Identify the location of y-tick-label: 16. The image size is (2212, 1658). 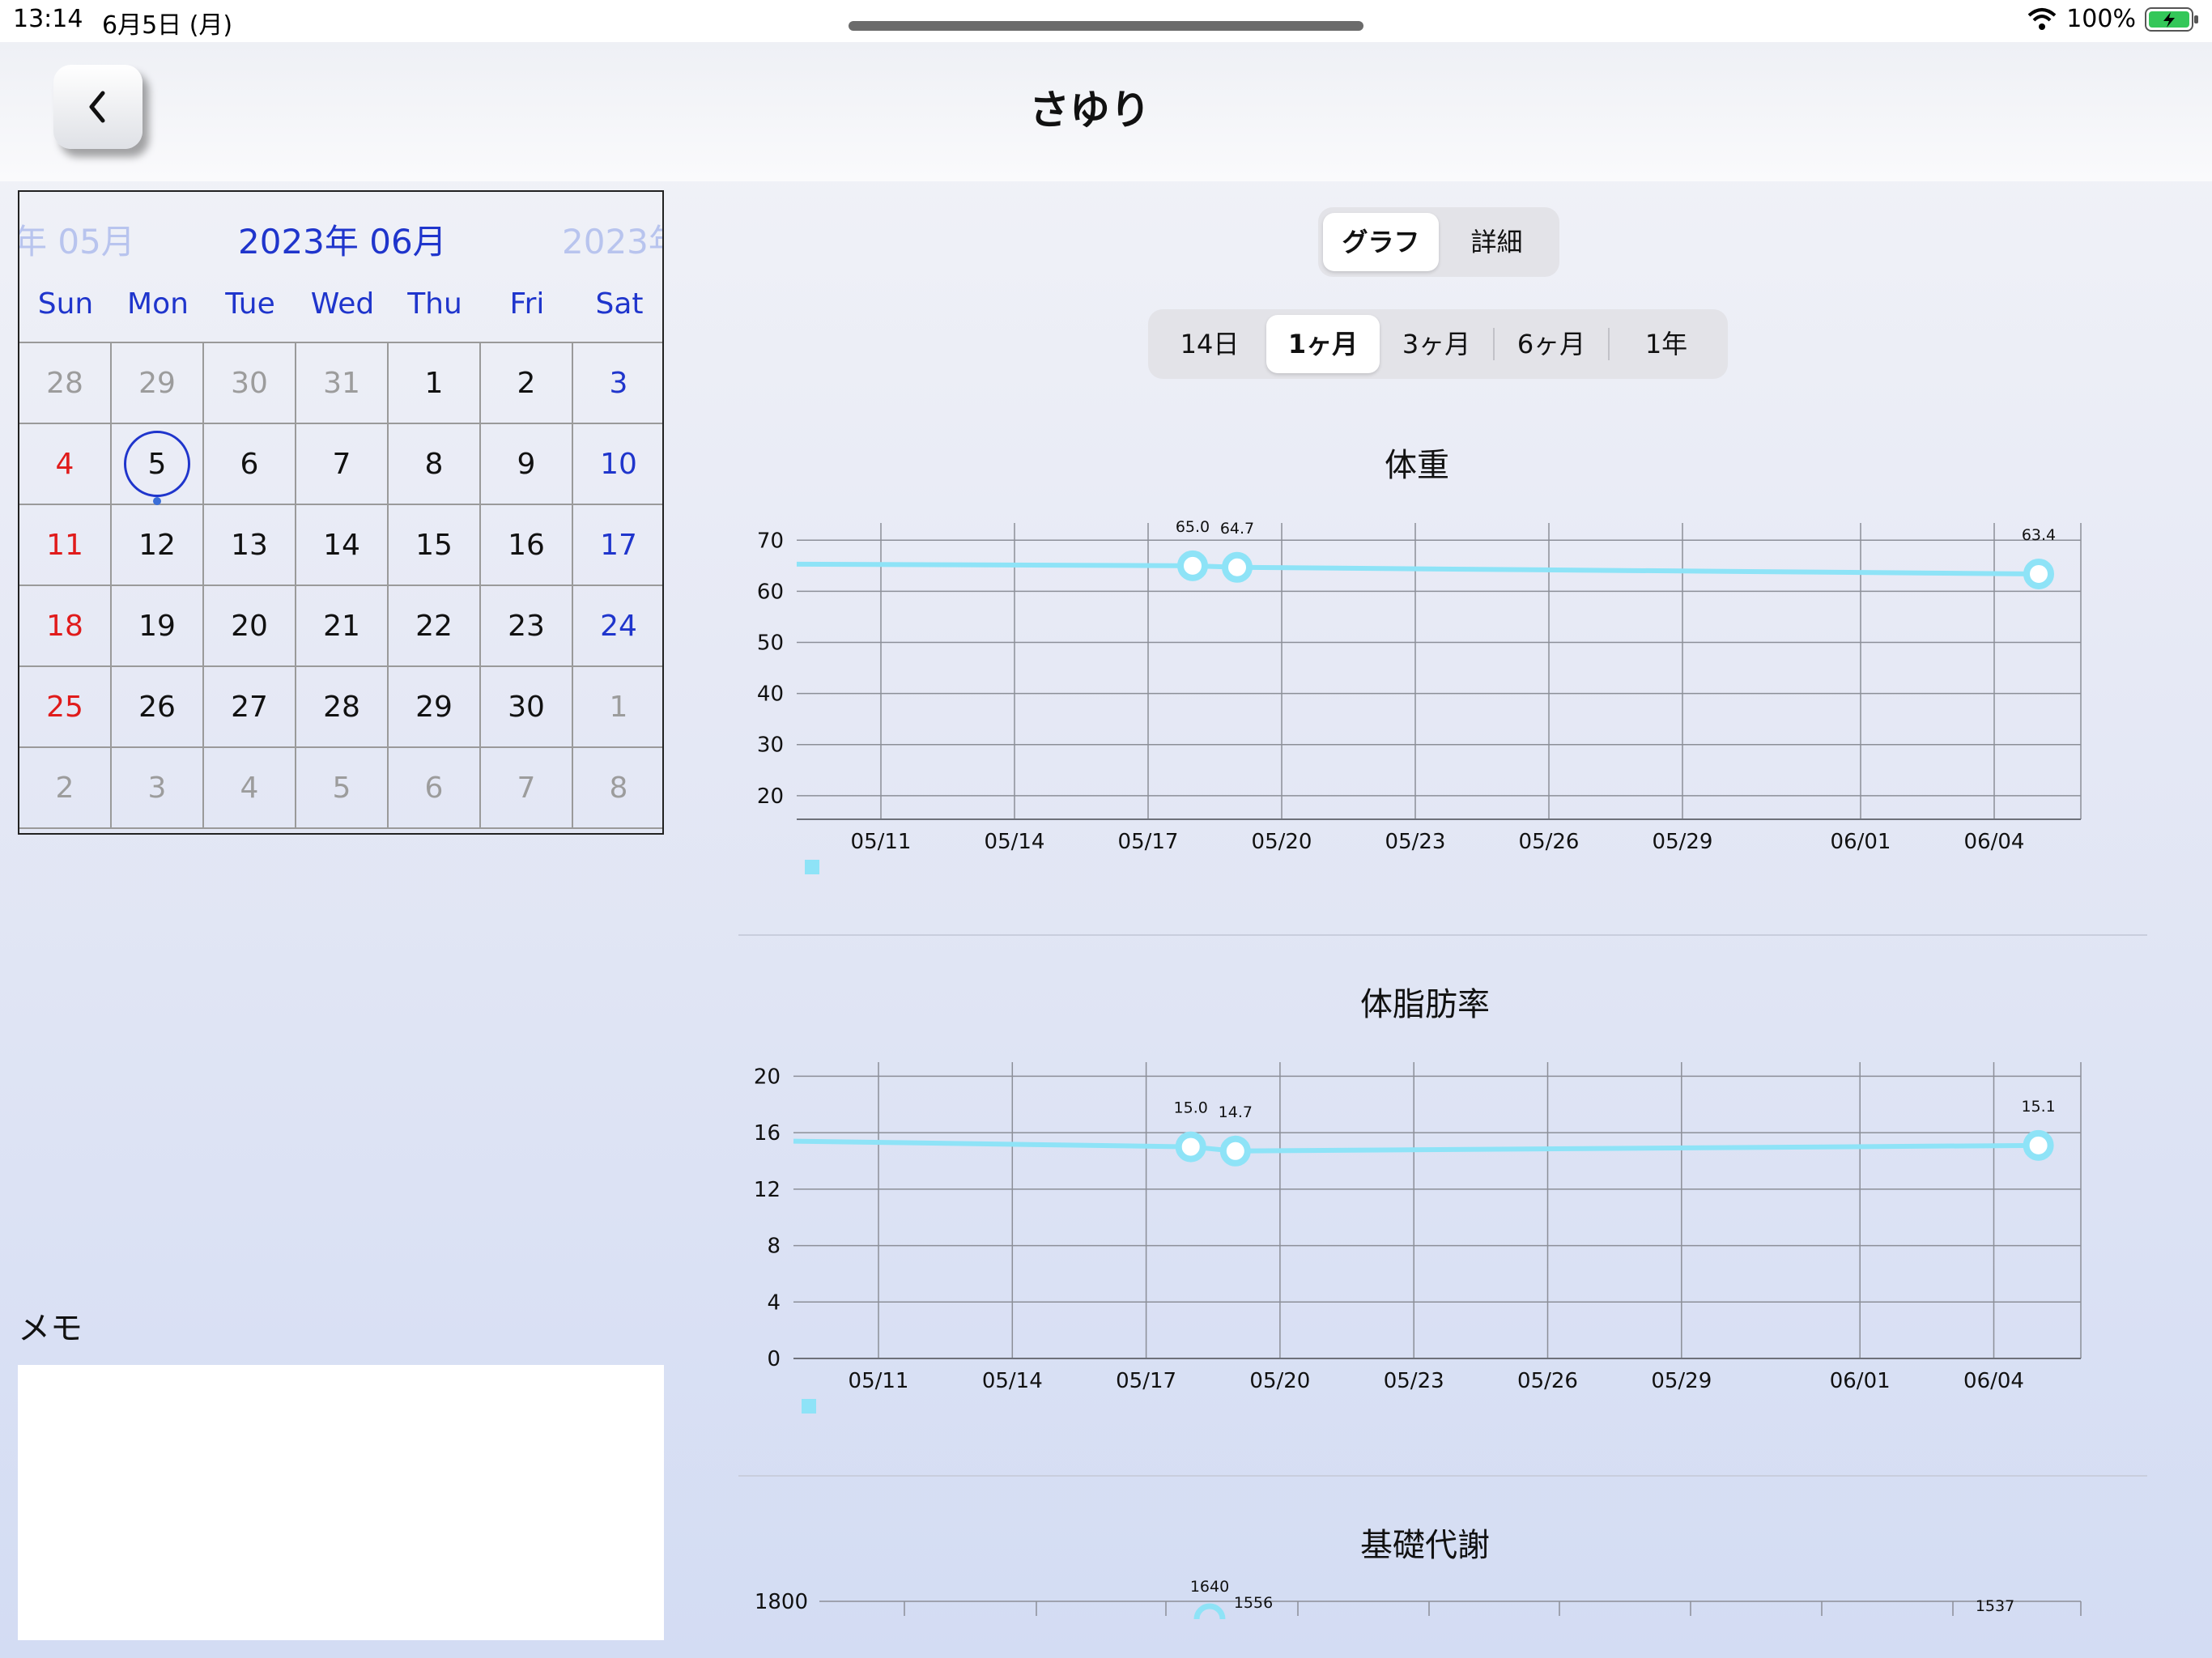
(768, 1133).